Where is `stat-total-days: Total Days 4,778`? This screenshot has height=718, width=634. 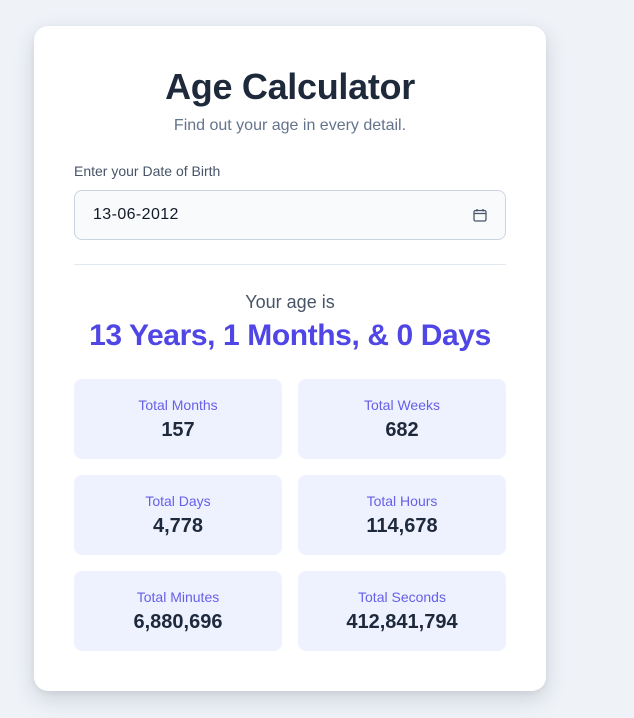
stat-total-days: Total Days 4,778 is located at coordinates (178, 515).